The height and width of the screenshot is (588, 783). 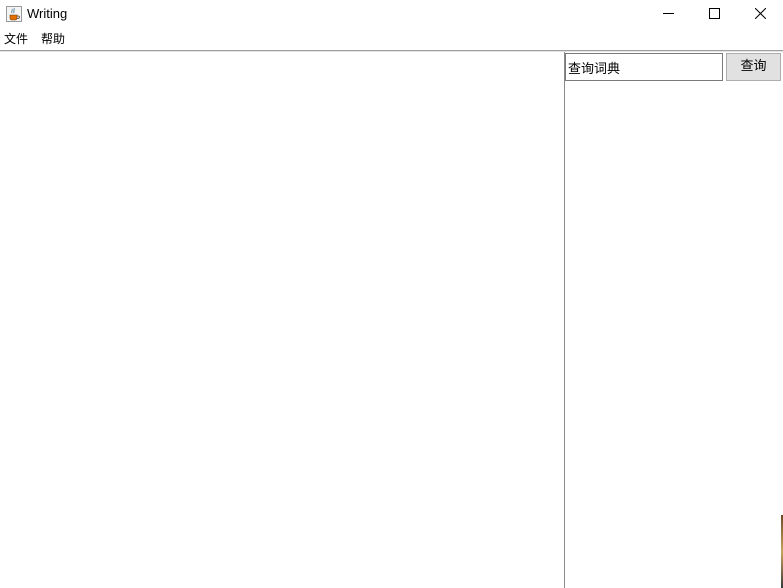 I want to click on minimize-icon, so click(x=668, y=15).